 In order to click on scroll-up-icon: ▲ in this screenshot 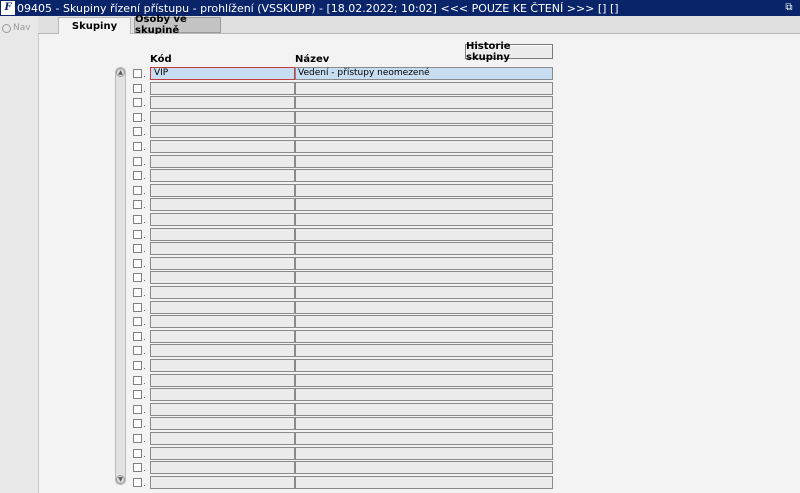, I will do `click(120, 72)`.